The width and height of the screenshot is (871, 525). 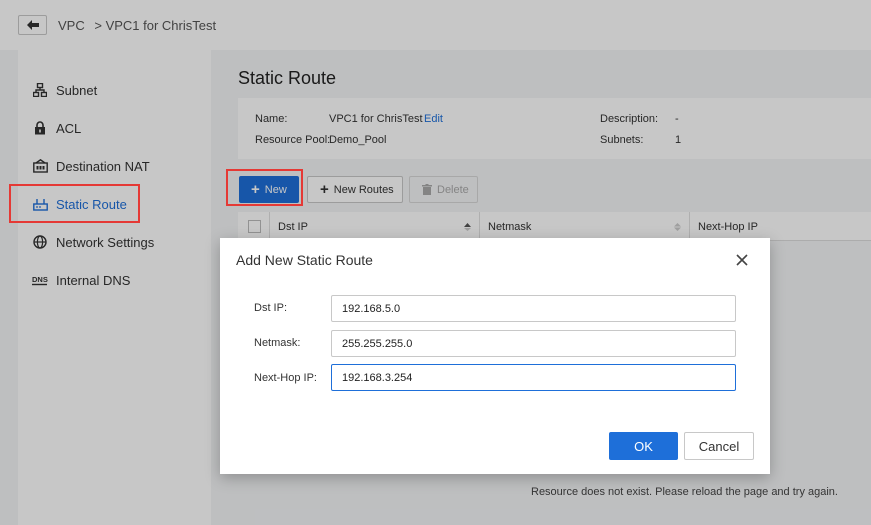 What do you see at coordinates (533, 343) in the screenshot?
I see `netmask-input` at bounding box center [533, 343].